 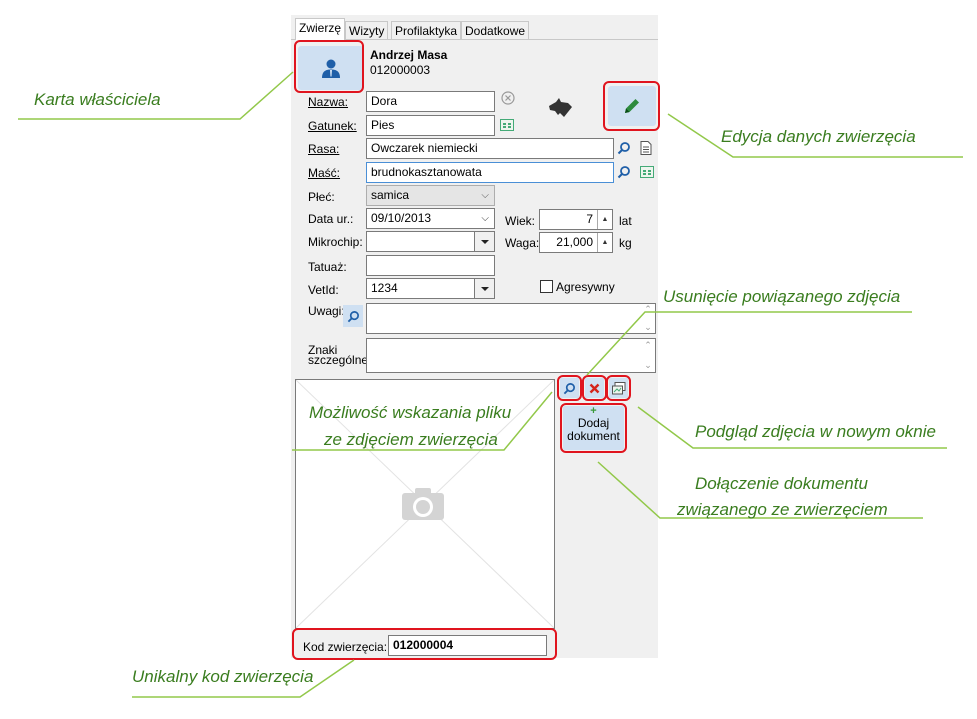 I want to click on annotation-mozliwosc-2: ze zdjęciem zwierzęcia, so click(x=411, y=439).